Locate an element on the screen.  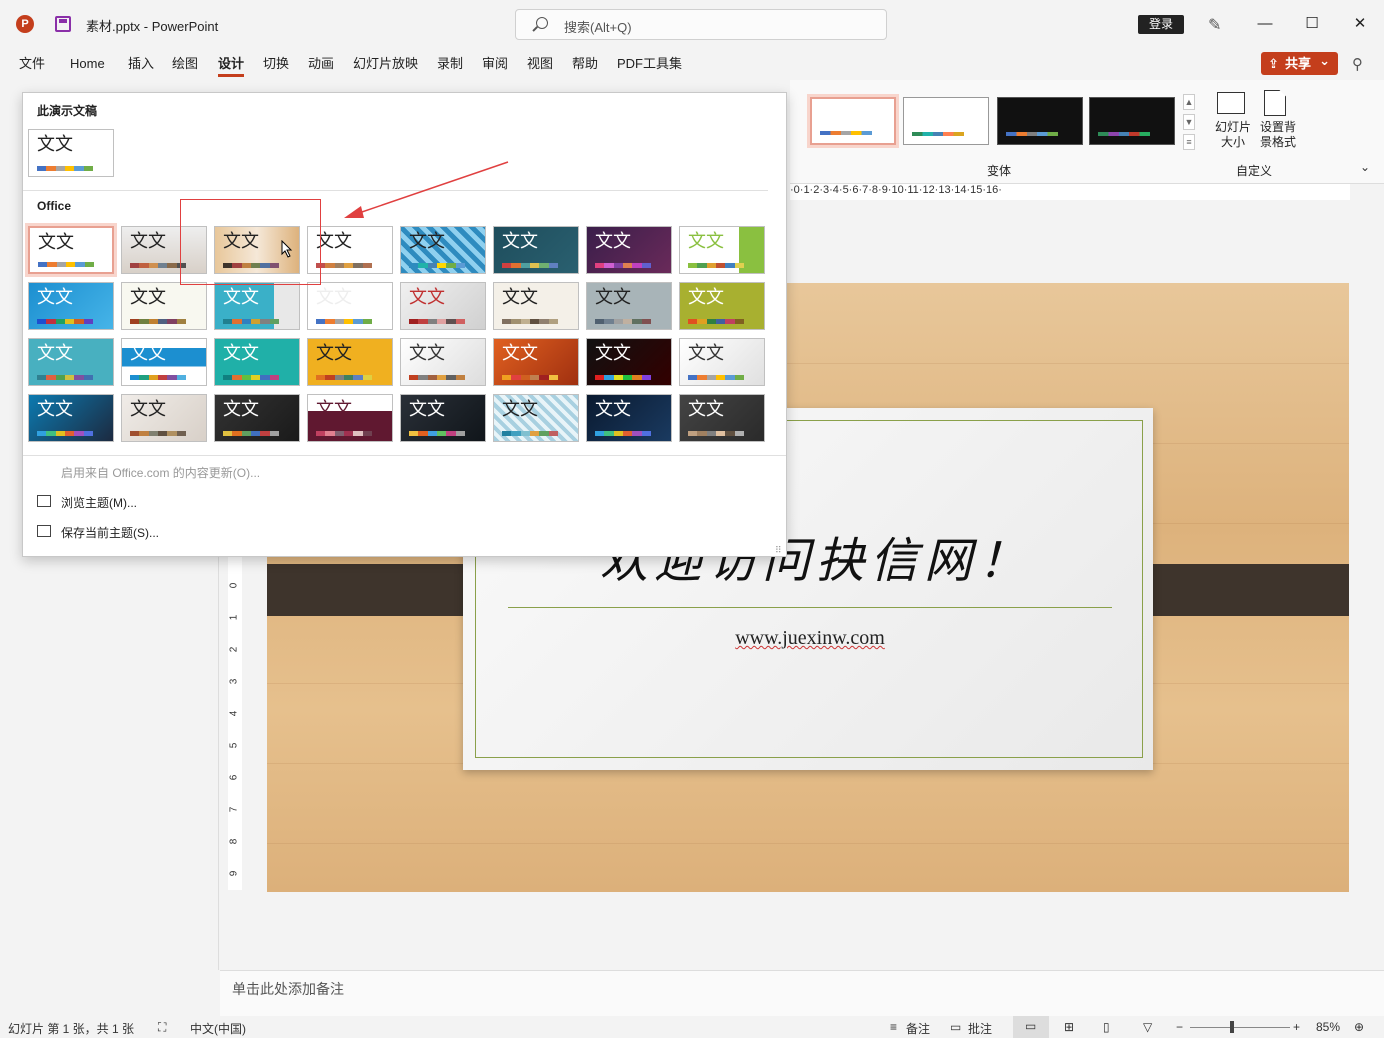
tab-1: Home is located at coordinates (87, 66).